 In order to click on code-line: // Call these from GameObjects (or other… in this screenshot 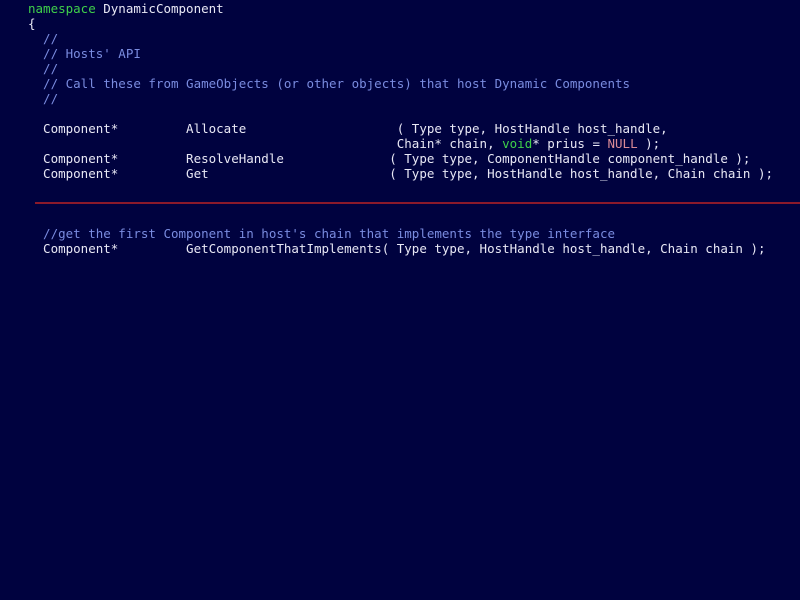, I will do `click(400, 83)`.